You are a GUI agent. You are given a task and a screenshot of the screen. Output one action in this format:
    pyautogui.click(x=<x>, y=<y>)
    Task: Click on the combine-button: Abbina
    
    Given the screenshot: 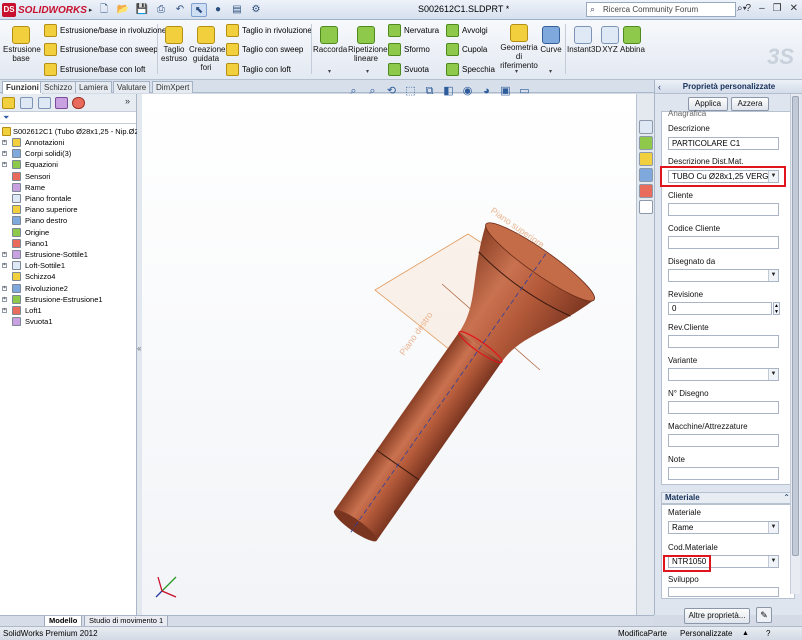 What is the action you would take?
    pyautogui.click(x=632, y=40)
    